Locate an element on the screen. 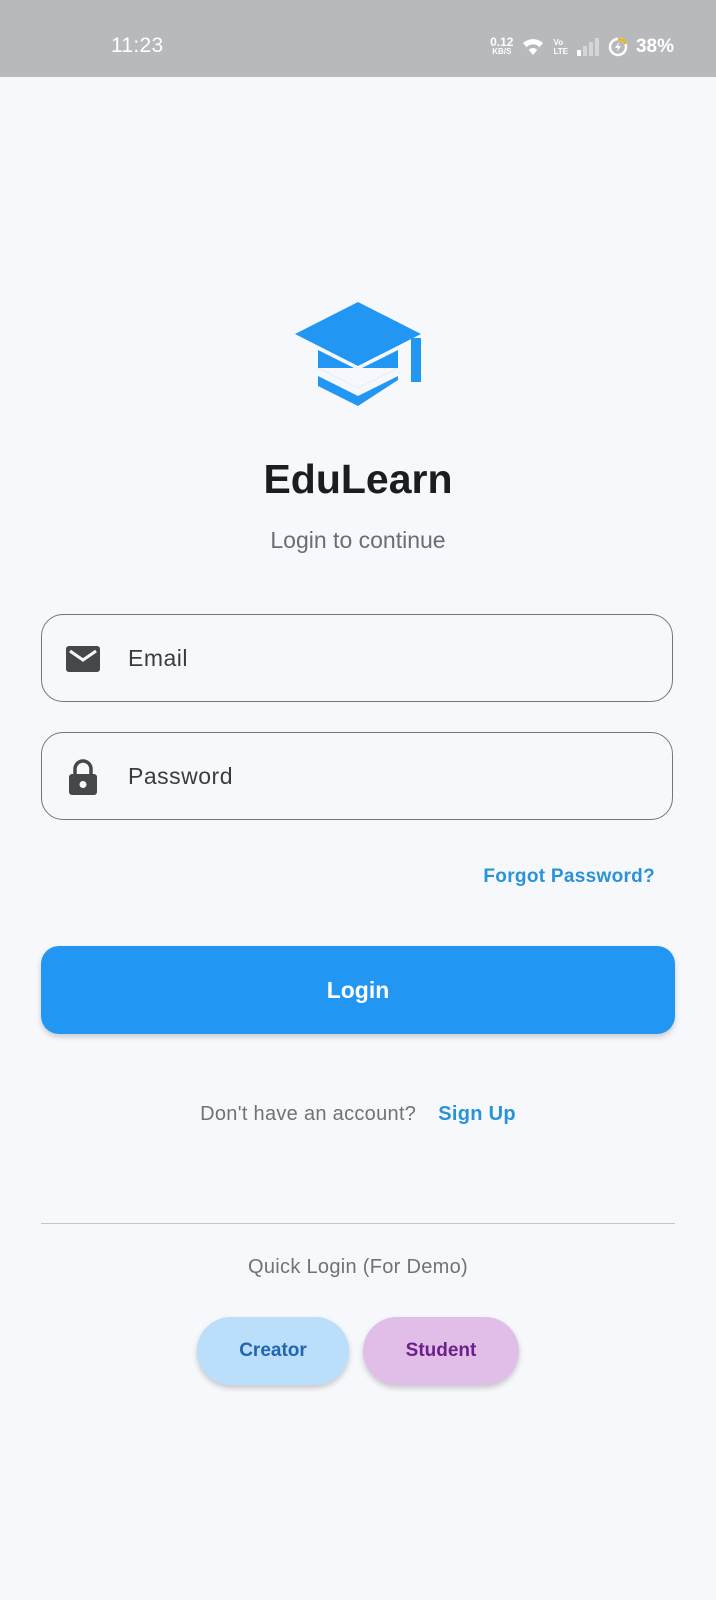  network-speed: 0.12 KB/S is located at coordinates (502, 46).